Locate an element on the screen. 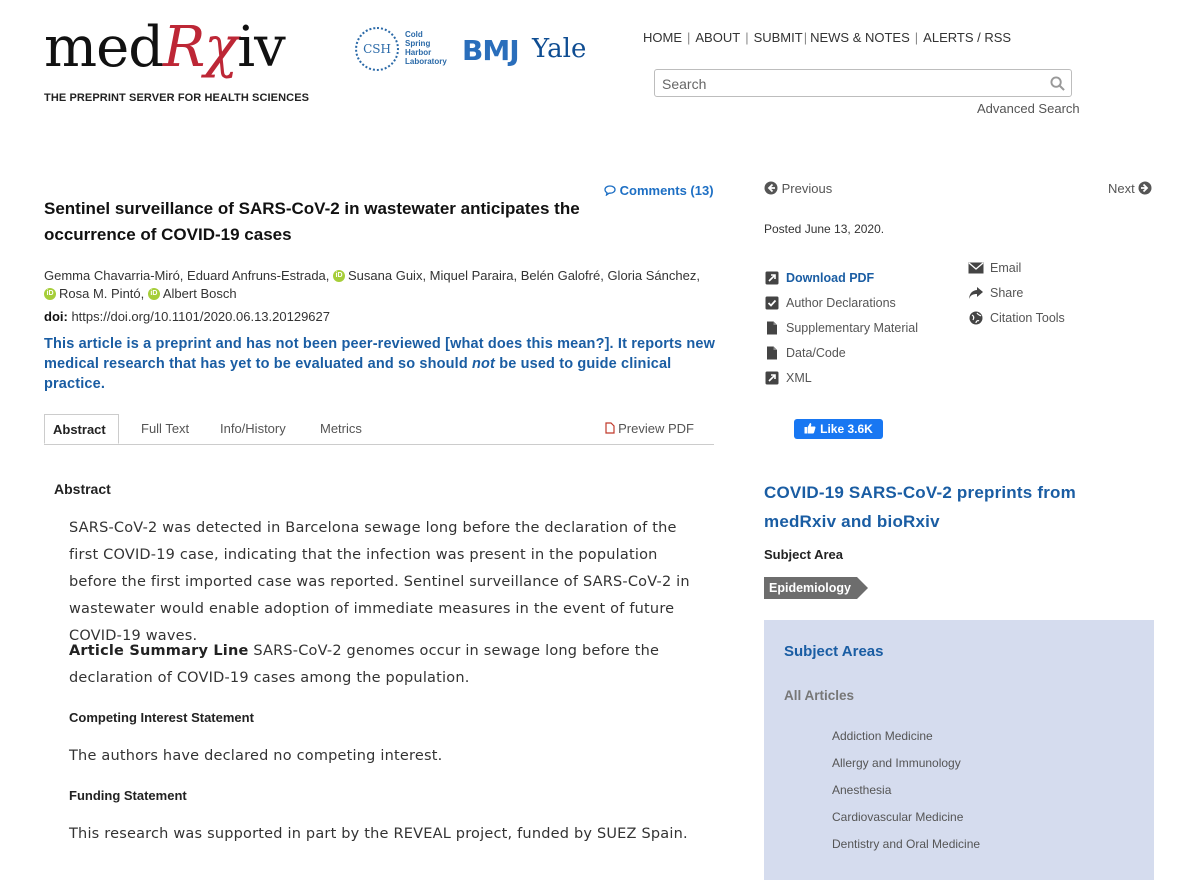 Image resolution: width=1200 pixels, height=880 pixels. funding-heading: Funding Statement is located at coordinates (128, 795).